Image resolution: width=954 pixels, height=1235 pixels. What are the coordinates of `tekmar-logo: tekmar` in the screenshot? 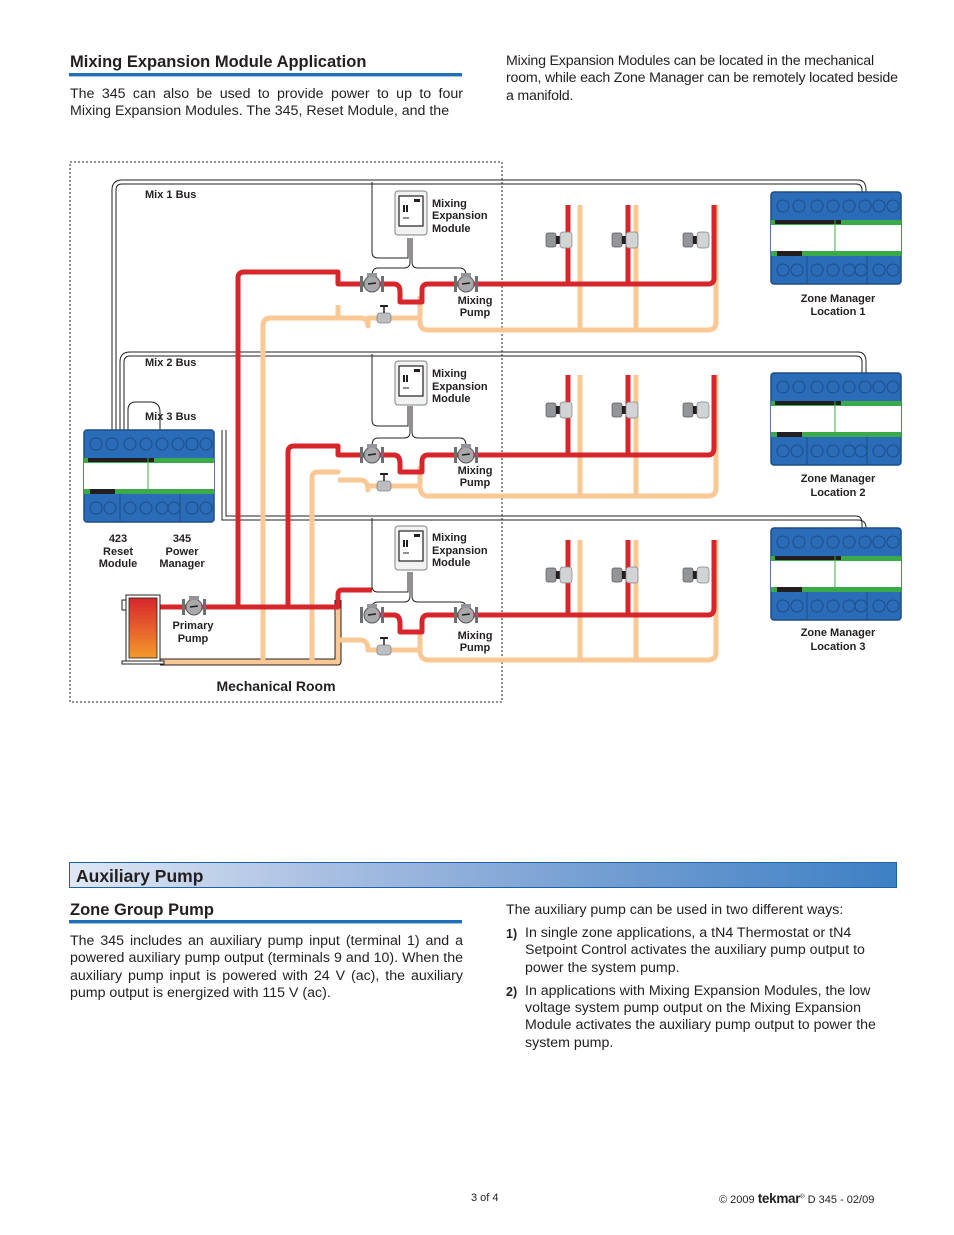 It's located at (779, 1198).